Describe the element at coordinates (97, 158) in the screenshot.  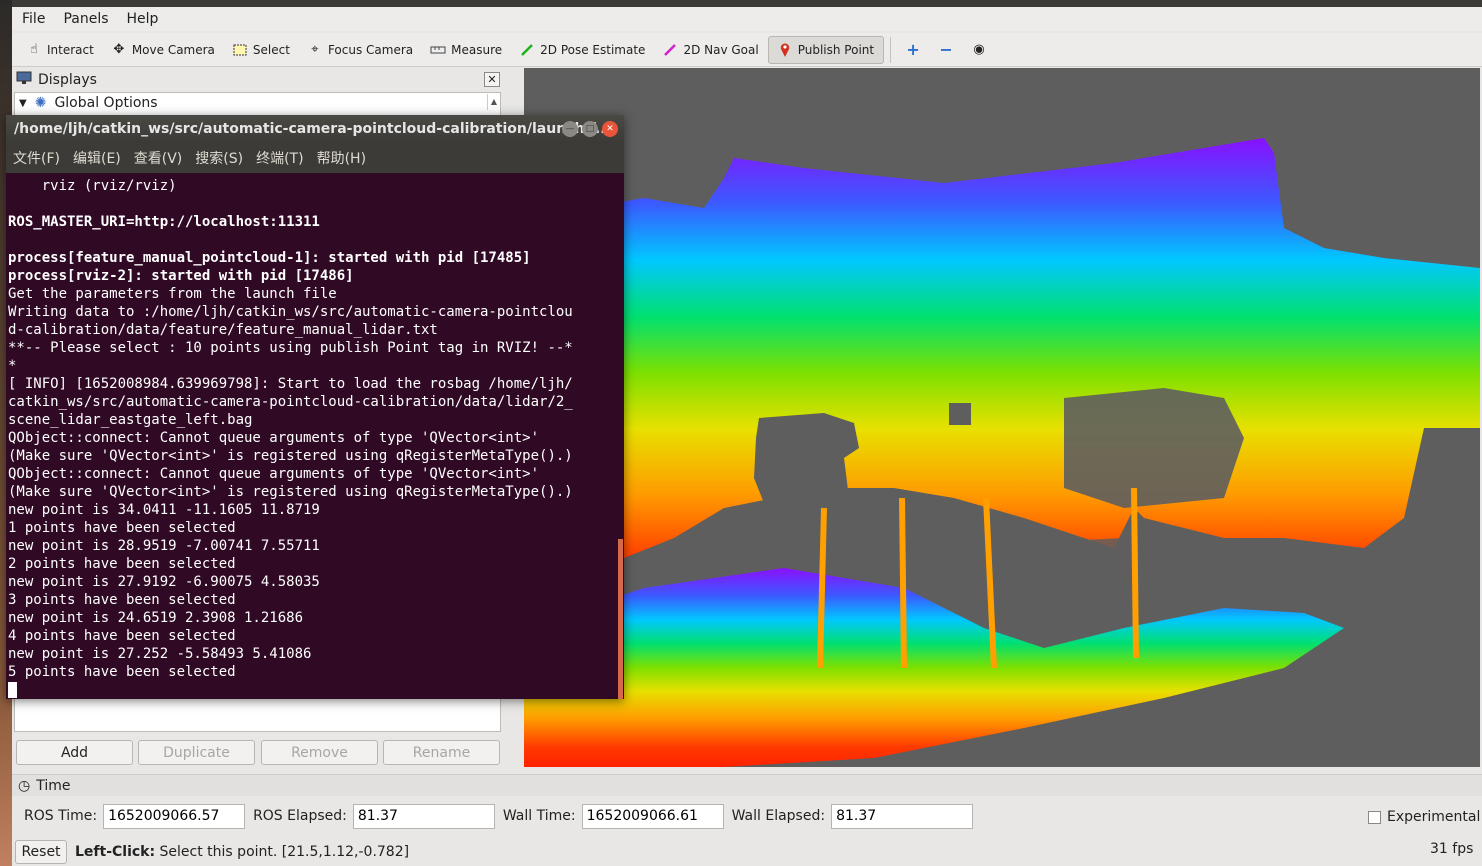
I see `terminal-menu-edit: 编辑(E)` at that location.